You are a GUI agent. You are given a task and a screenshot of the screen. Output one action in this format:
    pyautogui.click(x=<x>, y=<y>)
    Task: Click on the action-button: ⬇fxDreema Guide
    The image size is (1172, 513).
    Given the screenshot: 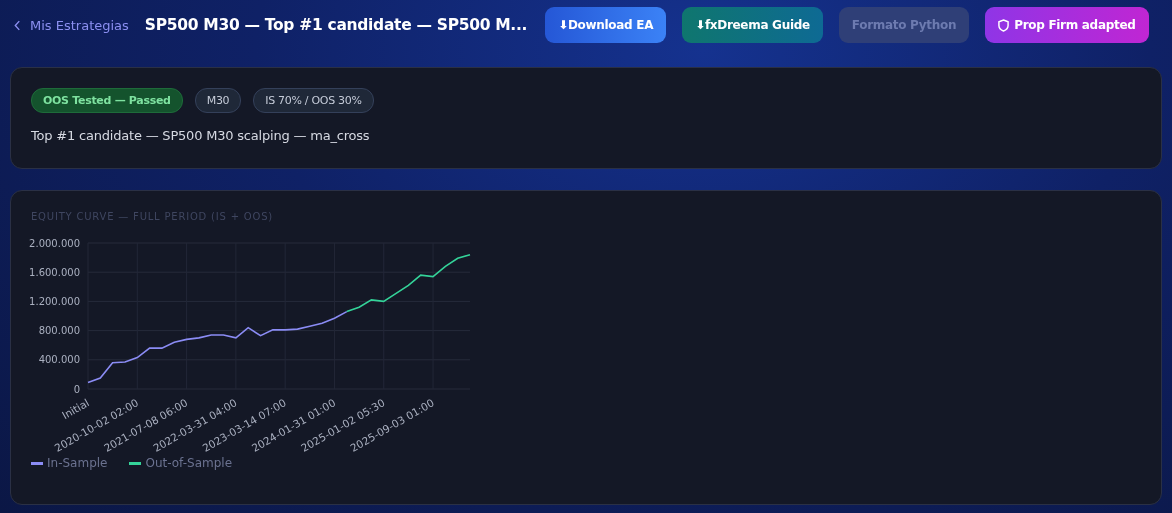 What is the action you would take?
    pyautogui.click(x=752, y=25)
    